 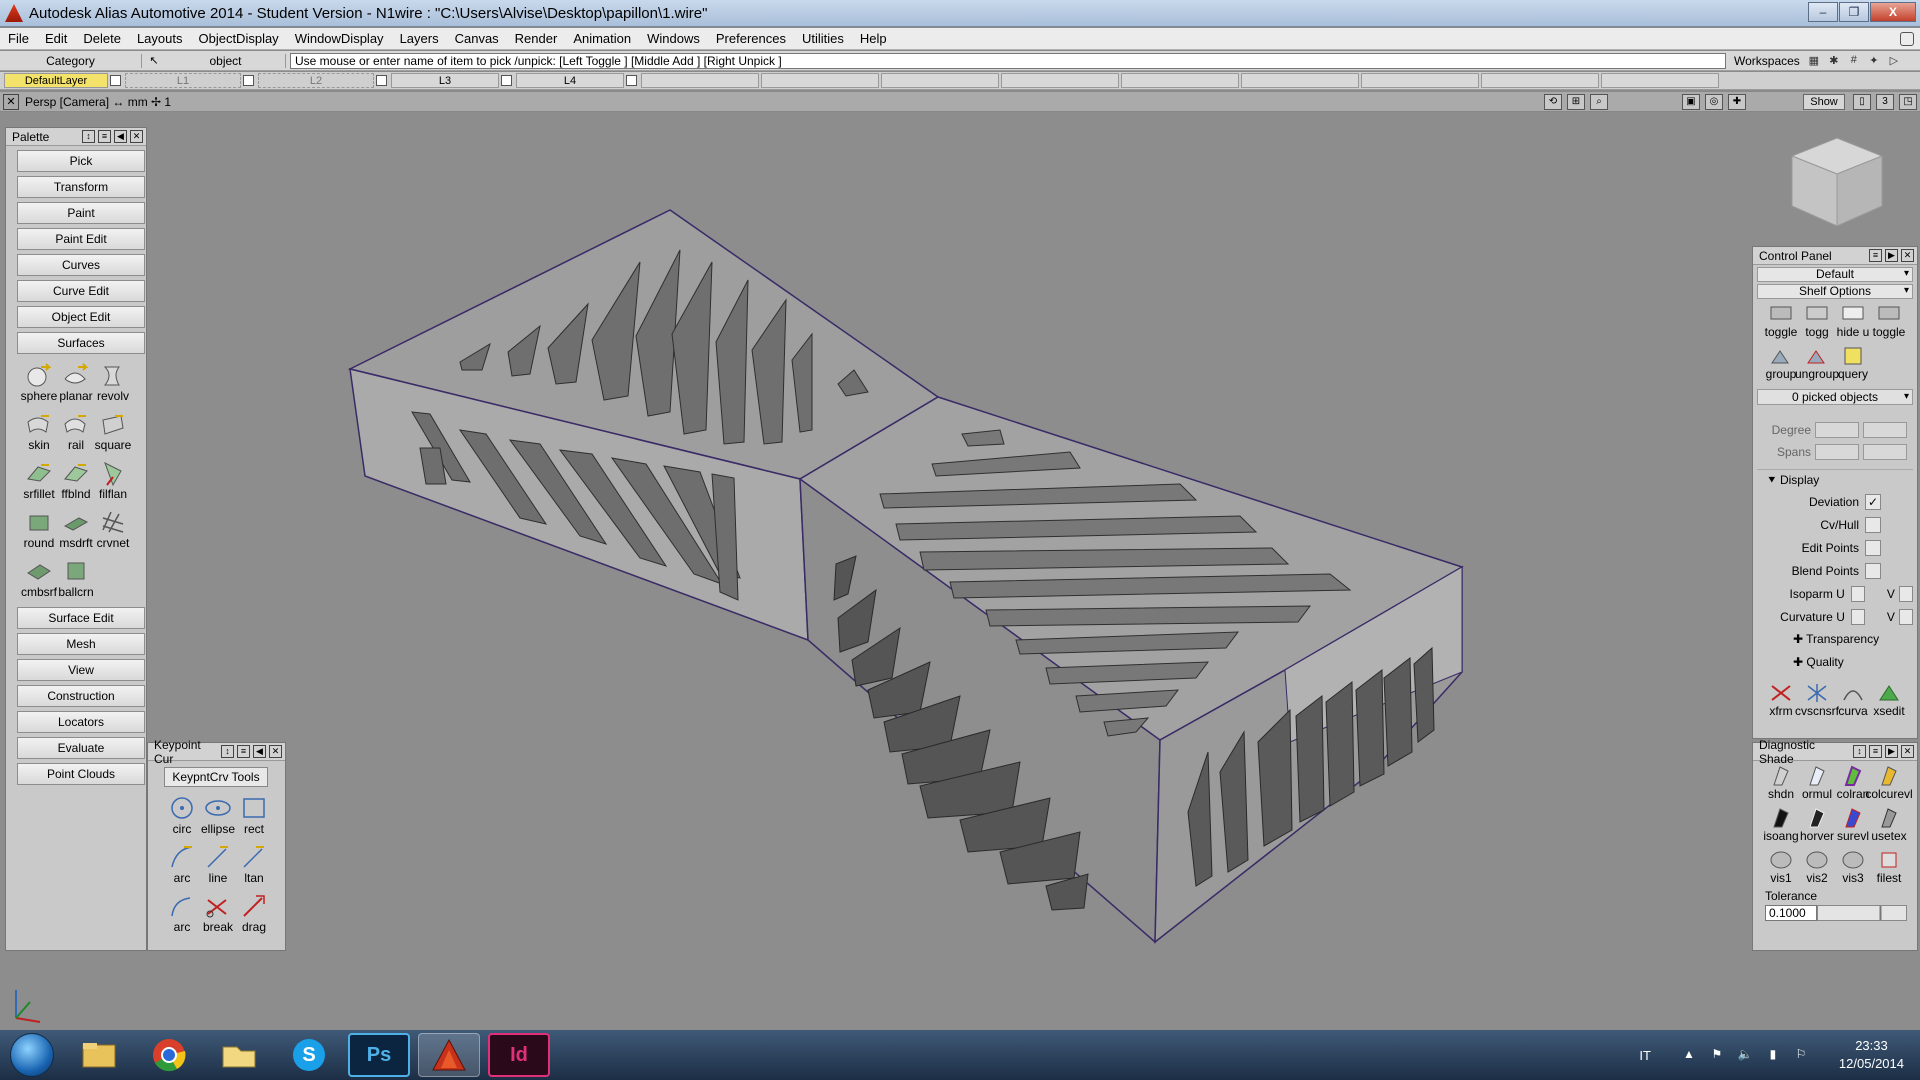 I want to click on minimize-button: –, so click(x=1823, y=12).